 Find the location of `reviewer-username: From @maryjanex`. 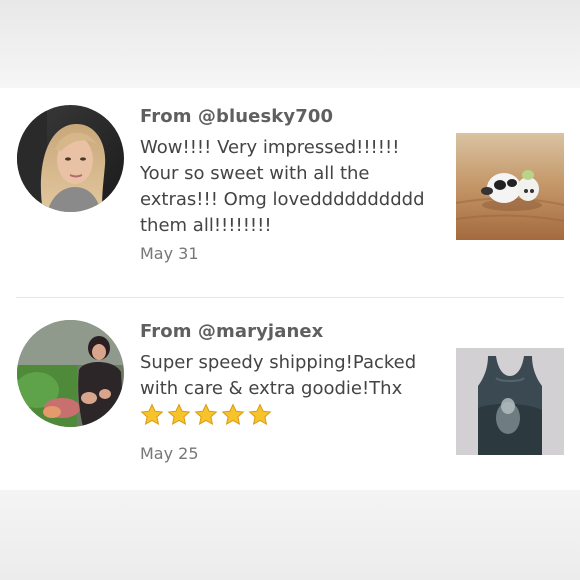

reviewer-username: From @maryjanex is located at coordinates (231, 331).